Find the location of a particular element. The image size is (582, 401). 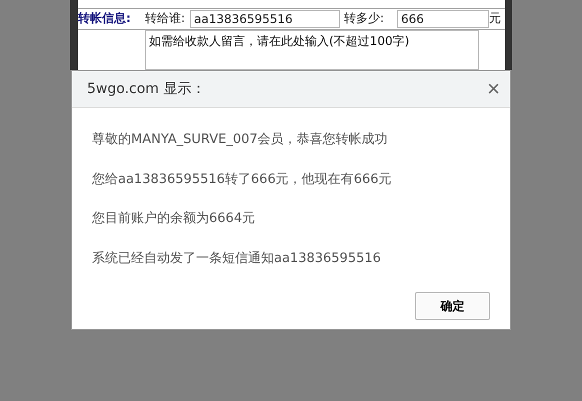

dialog-title: 5wgo.com 显示： is located at coordinates (146, 89).